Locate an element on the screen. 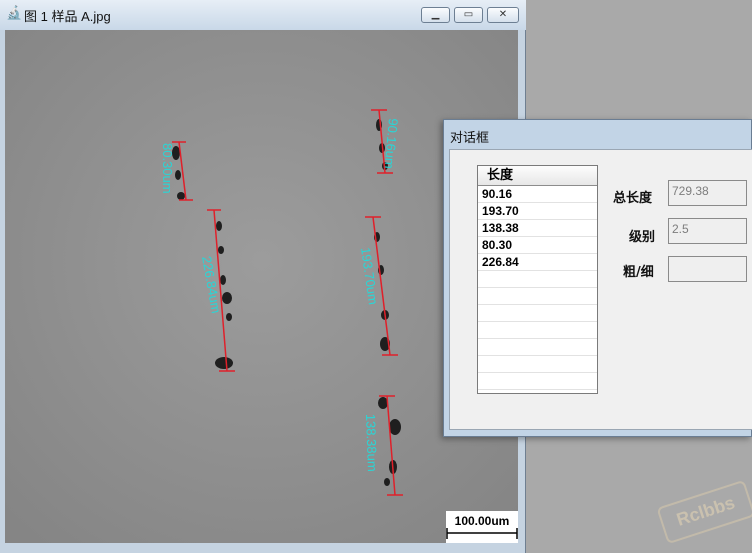  list-header-length: 长度 is located at coordinates (537, 176).